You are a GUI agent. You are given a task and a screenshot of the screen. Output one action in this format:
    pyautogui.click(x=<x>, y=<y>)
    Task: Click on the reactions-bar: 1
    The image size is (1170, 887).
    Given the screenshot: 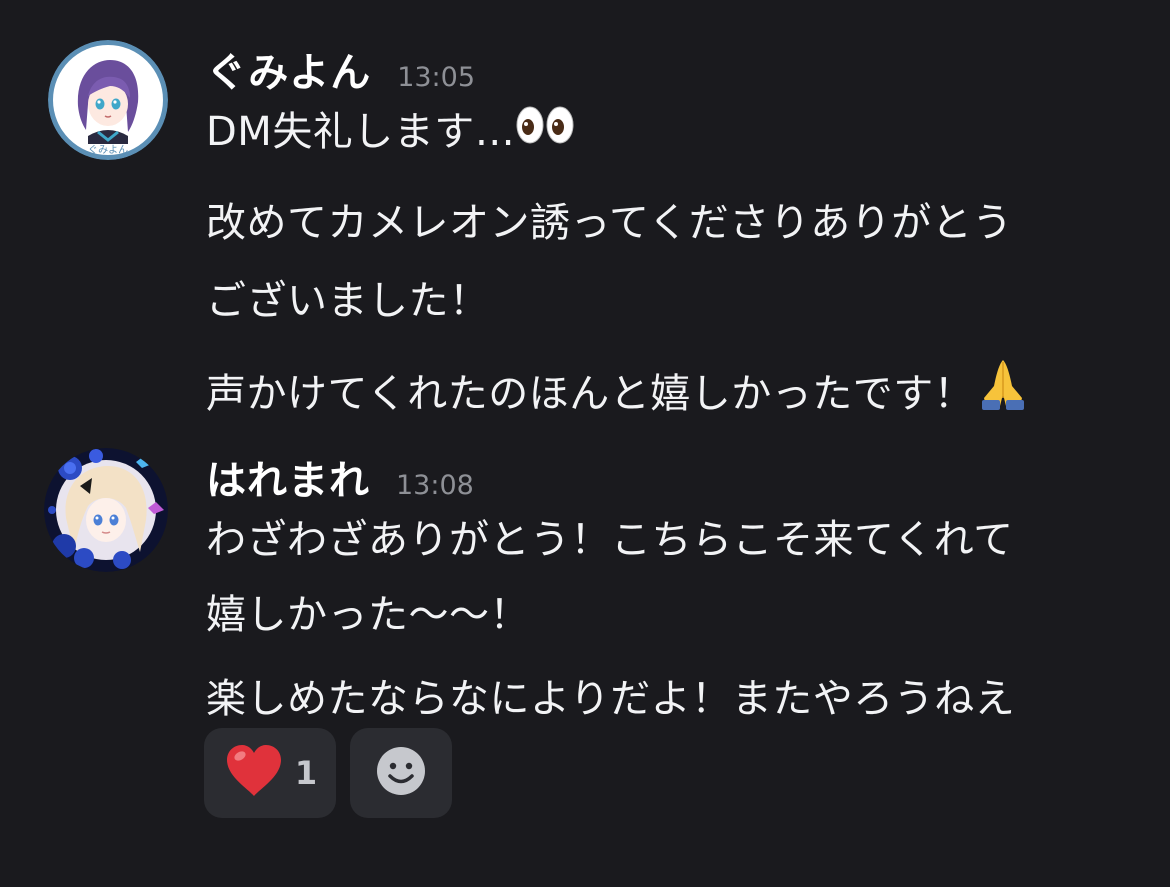 What is the action you would take?
    pyautogui.click(x=328, y=773)
    